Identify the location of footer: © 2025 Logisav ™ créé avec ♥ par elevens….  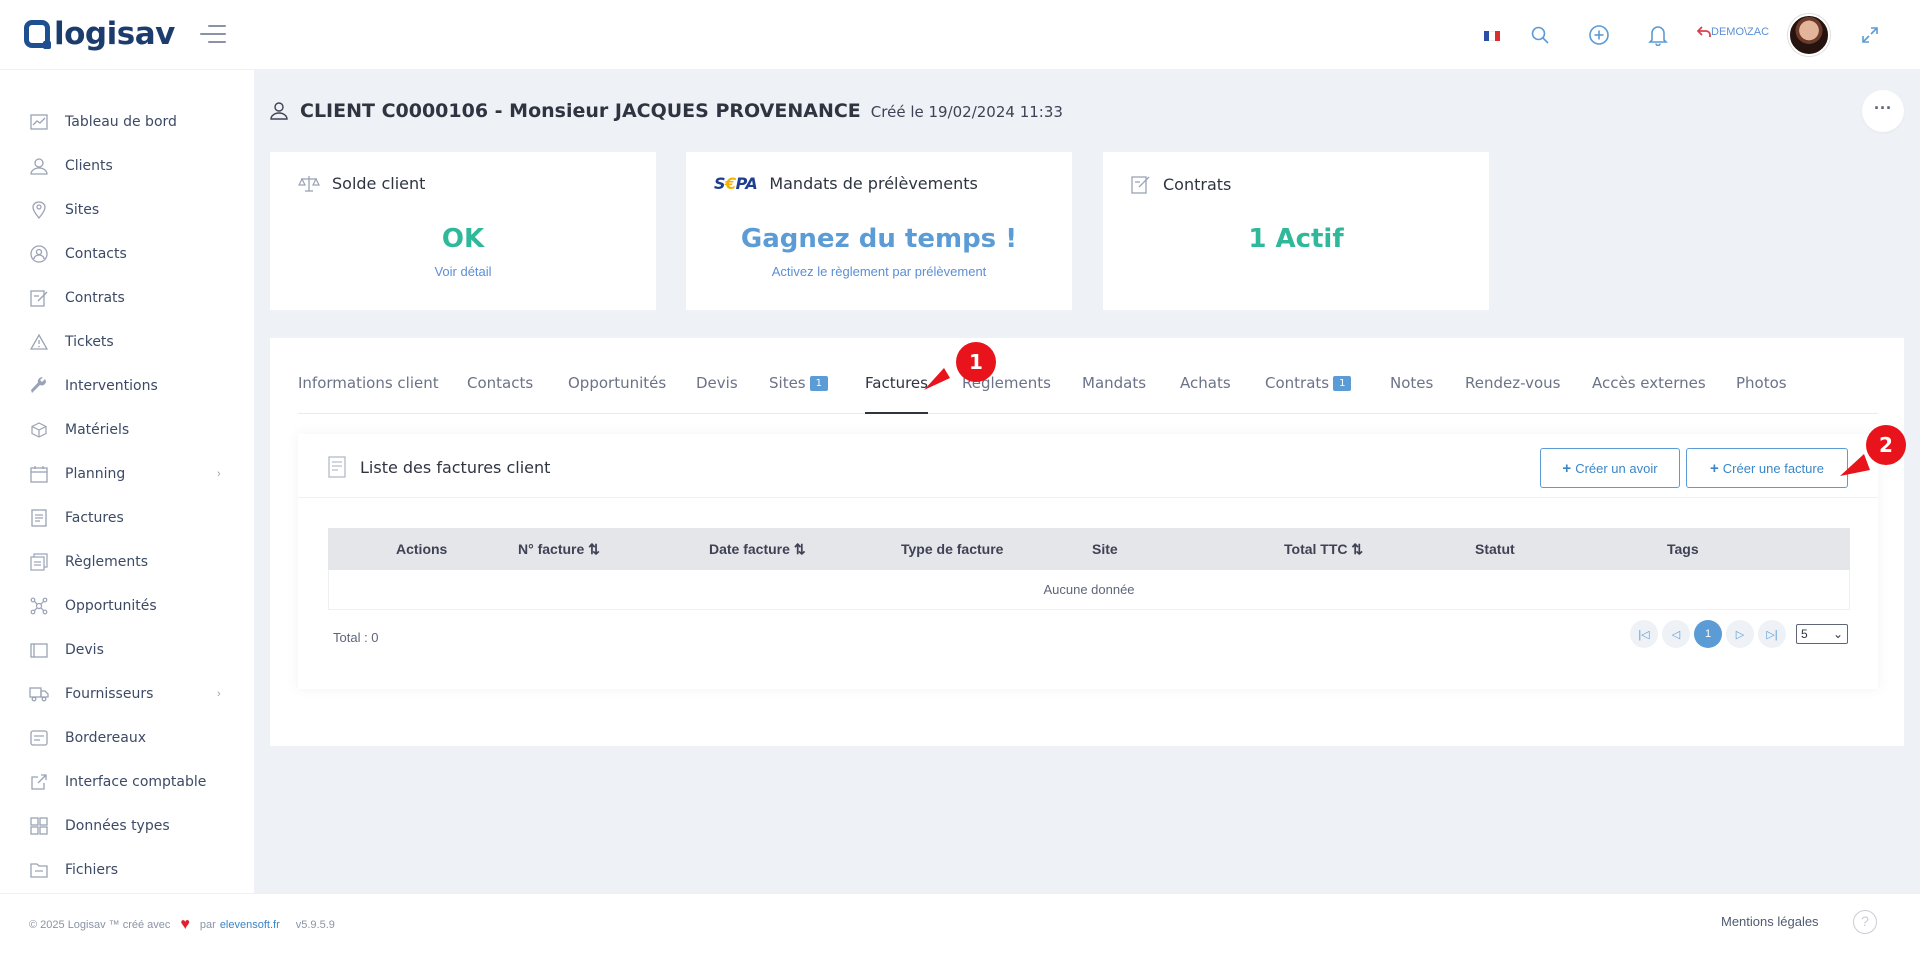
(960, 923).